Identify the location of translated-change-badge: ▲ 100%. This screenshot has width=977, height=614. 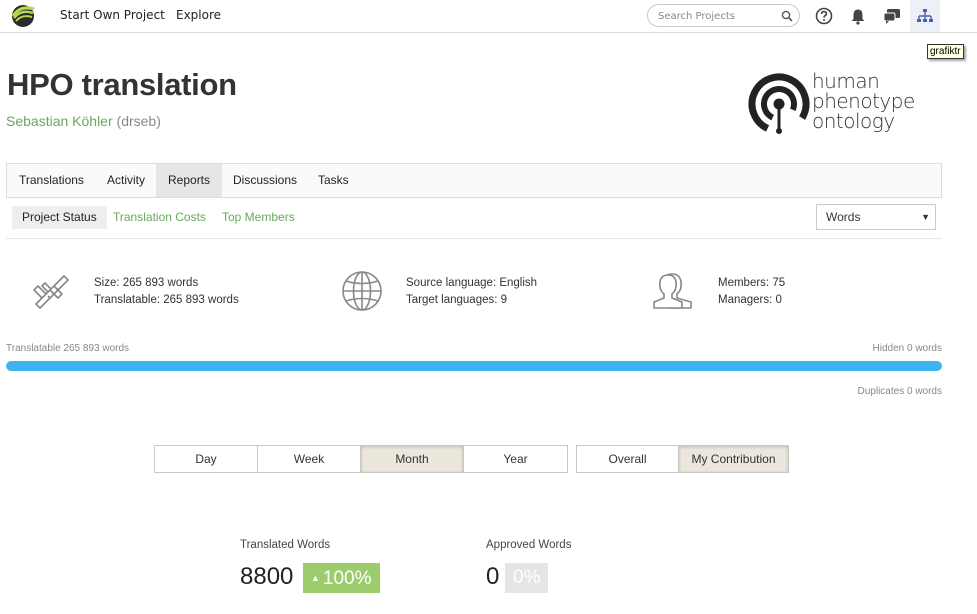
(341, 578).